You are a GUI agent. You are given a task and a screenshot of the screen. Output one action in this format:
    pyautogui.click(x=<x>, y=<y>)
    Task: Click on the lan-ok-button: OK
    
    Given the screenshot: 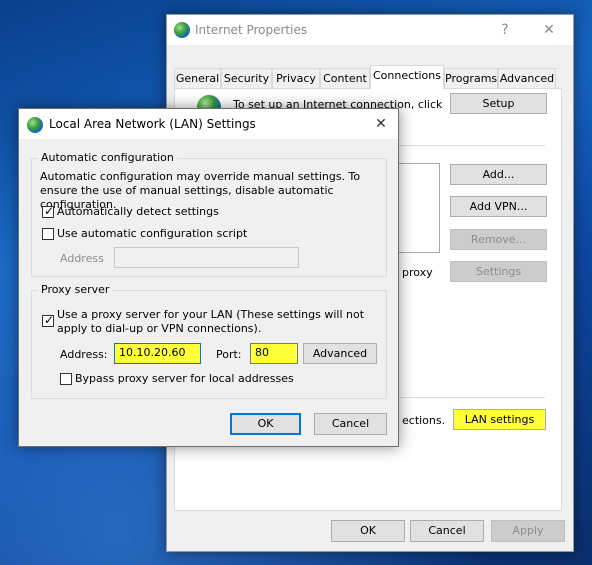 What is the action you would take?
    pyautogui.click(x=265, y=424)
    